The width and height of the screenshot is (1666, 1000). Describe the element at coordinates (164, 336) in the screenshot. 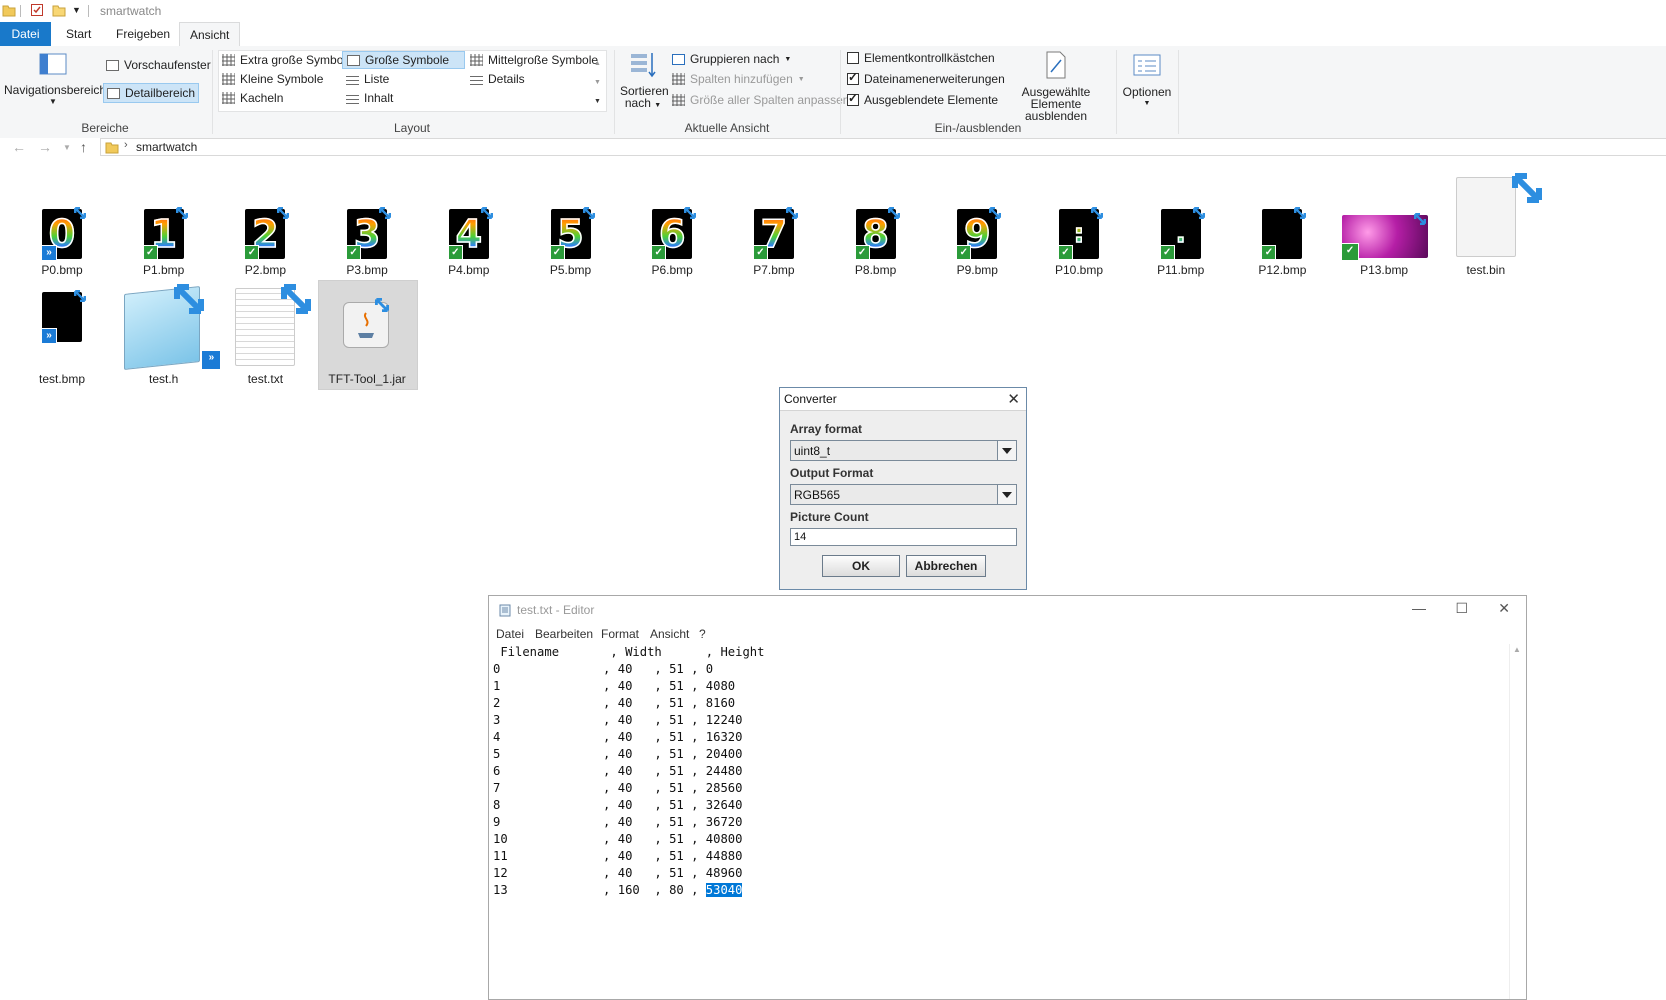

I see `file-item: test.h` at that location.